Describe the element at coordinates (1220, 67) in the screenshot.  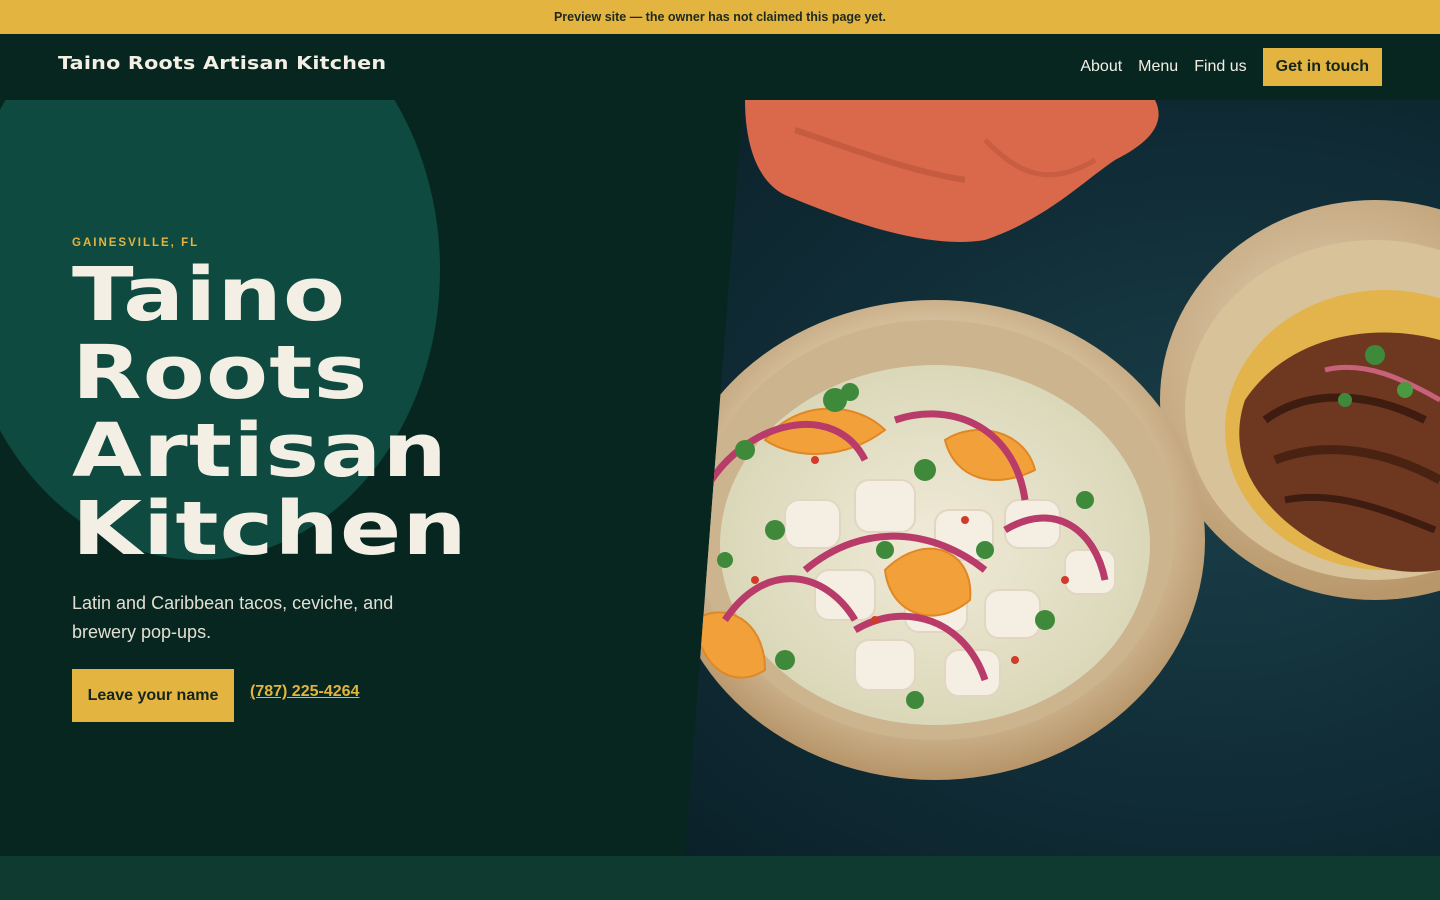
I see `nav-find-us-link: Find us` at that location.